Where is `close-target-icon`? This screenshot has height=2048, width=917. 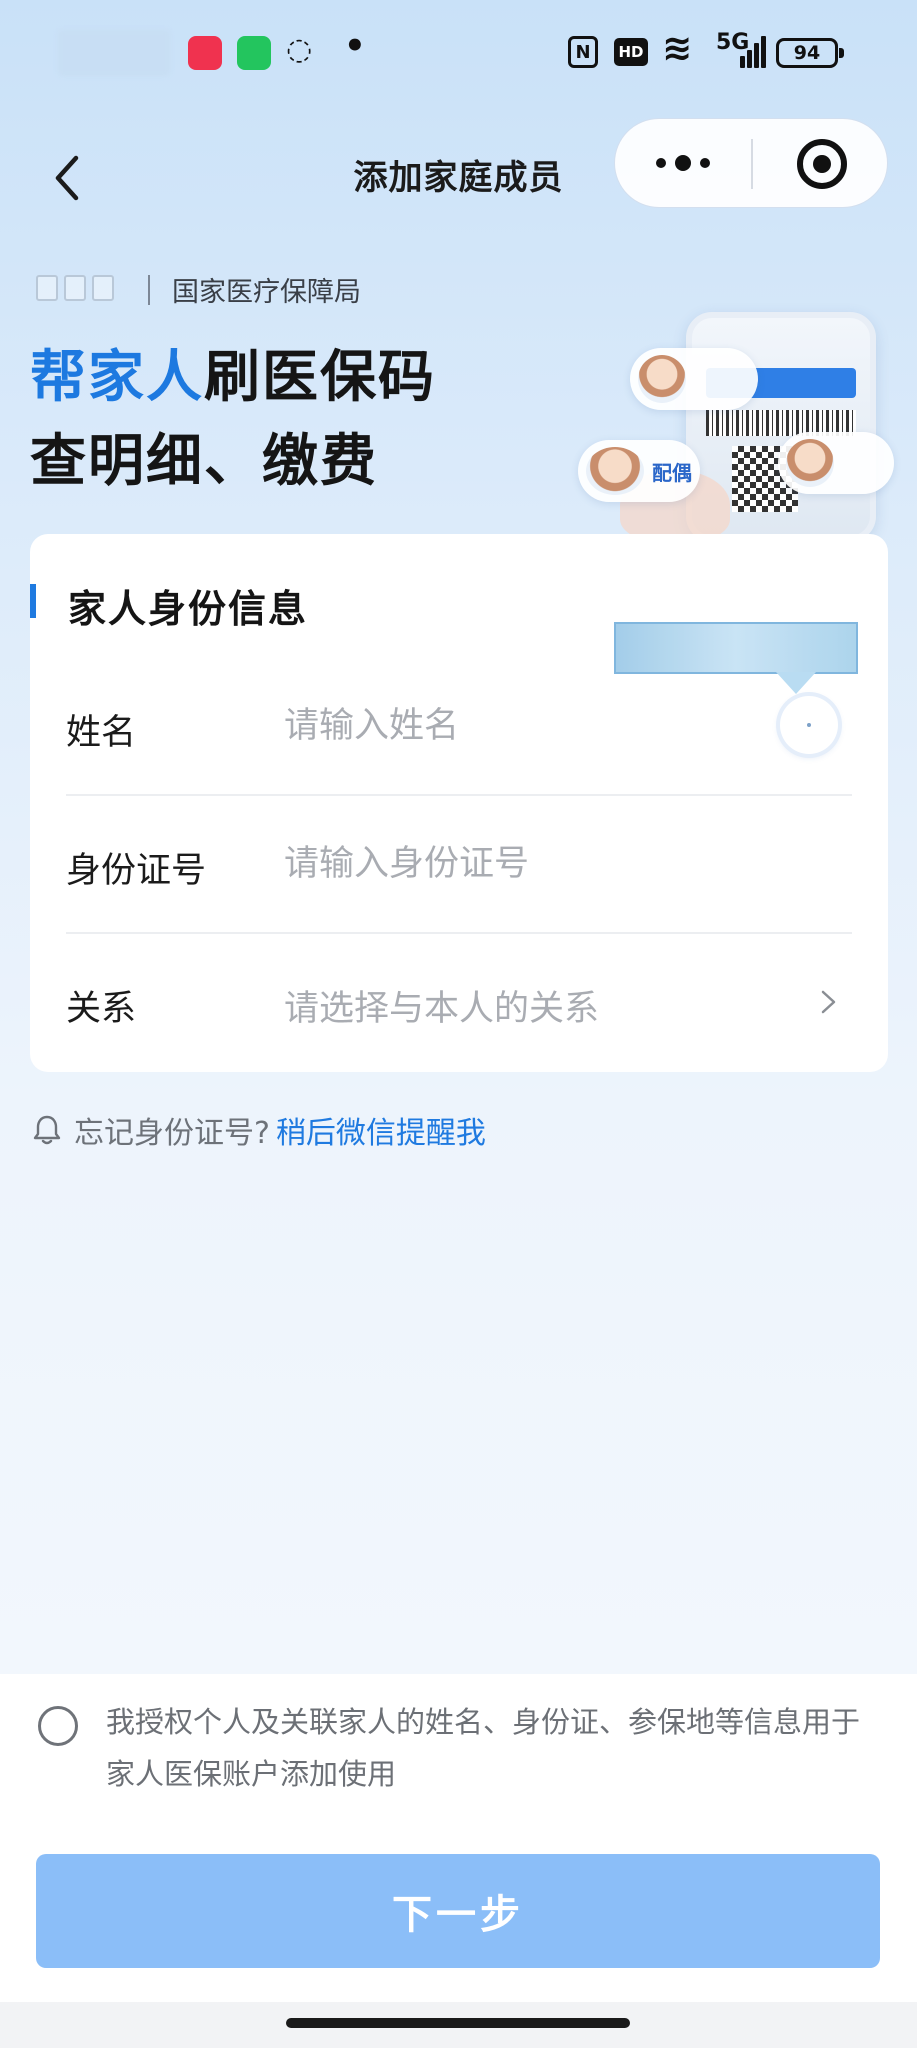 close-target-icon is located at coordinates (822, 164).